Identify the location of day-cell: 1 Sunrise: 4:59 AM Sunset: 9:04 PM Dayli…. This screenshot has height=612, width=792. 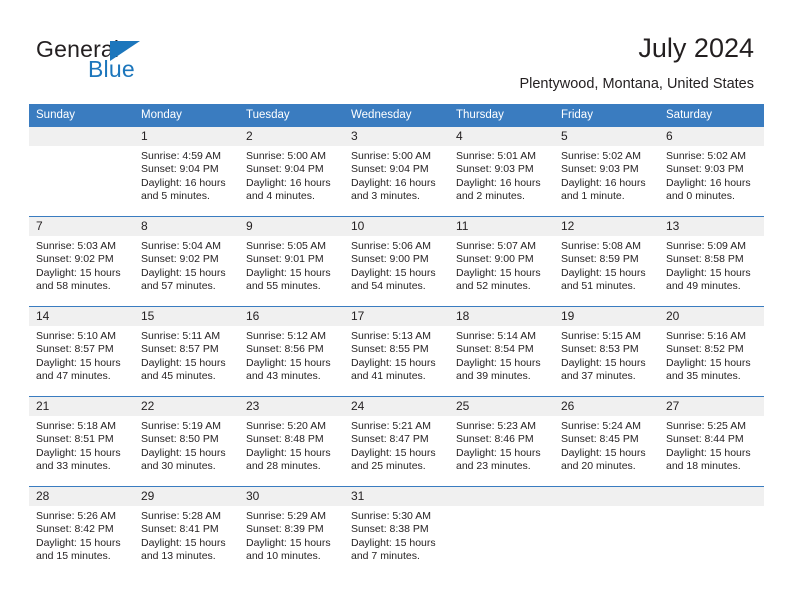
(186, 172).